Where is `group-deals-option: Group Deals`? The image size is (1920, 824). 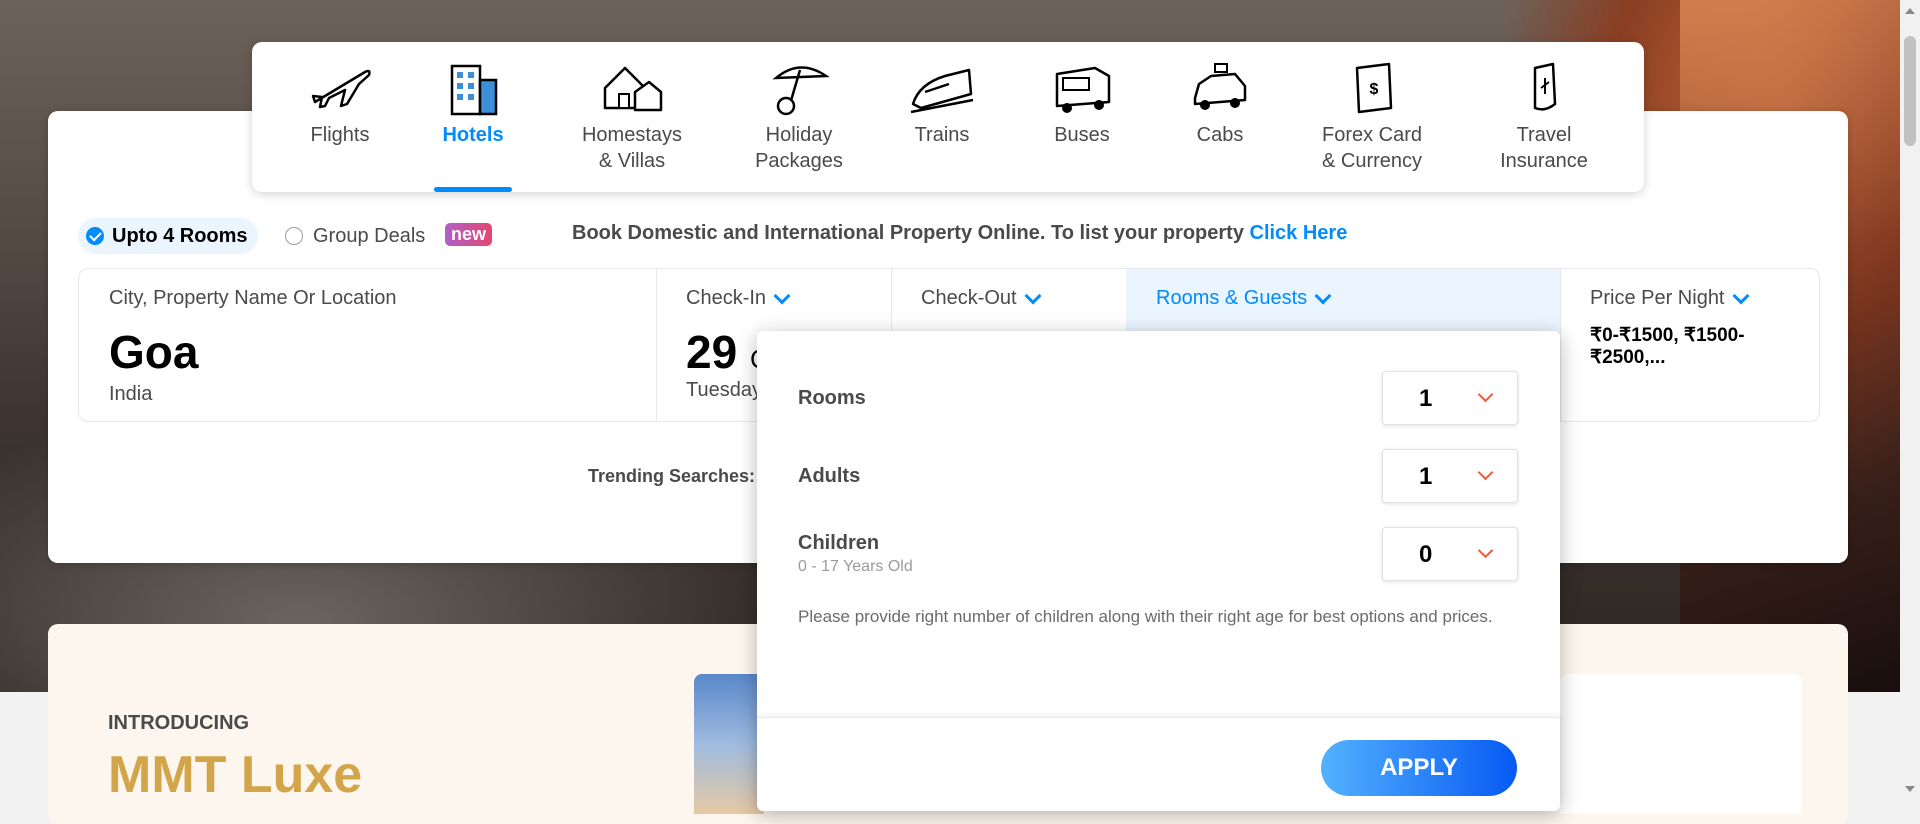
group-deals-option: Group Deals is located at coordinates (355, 236).